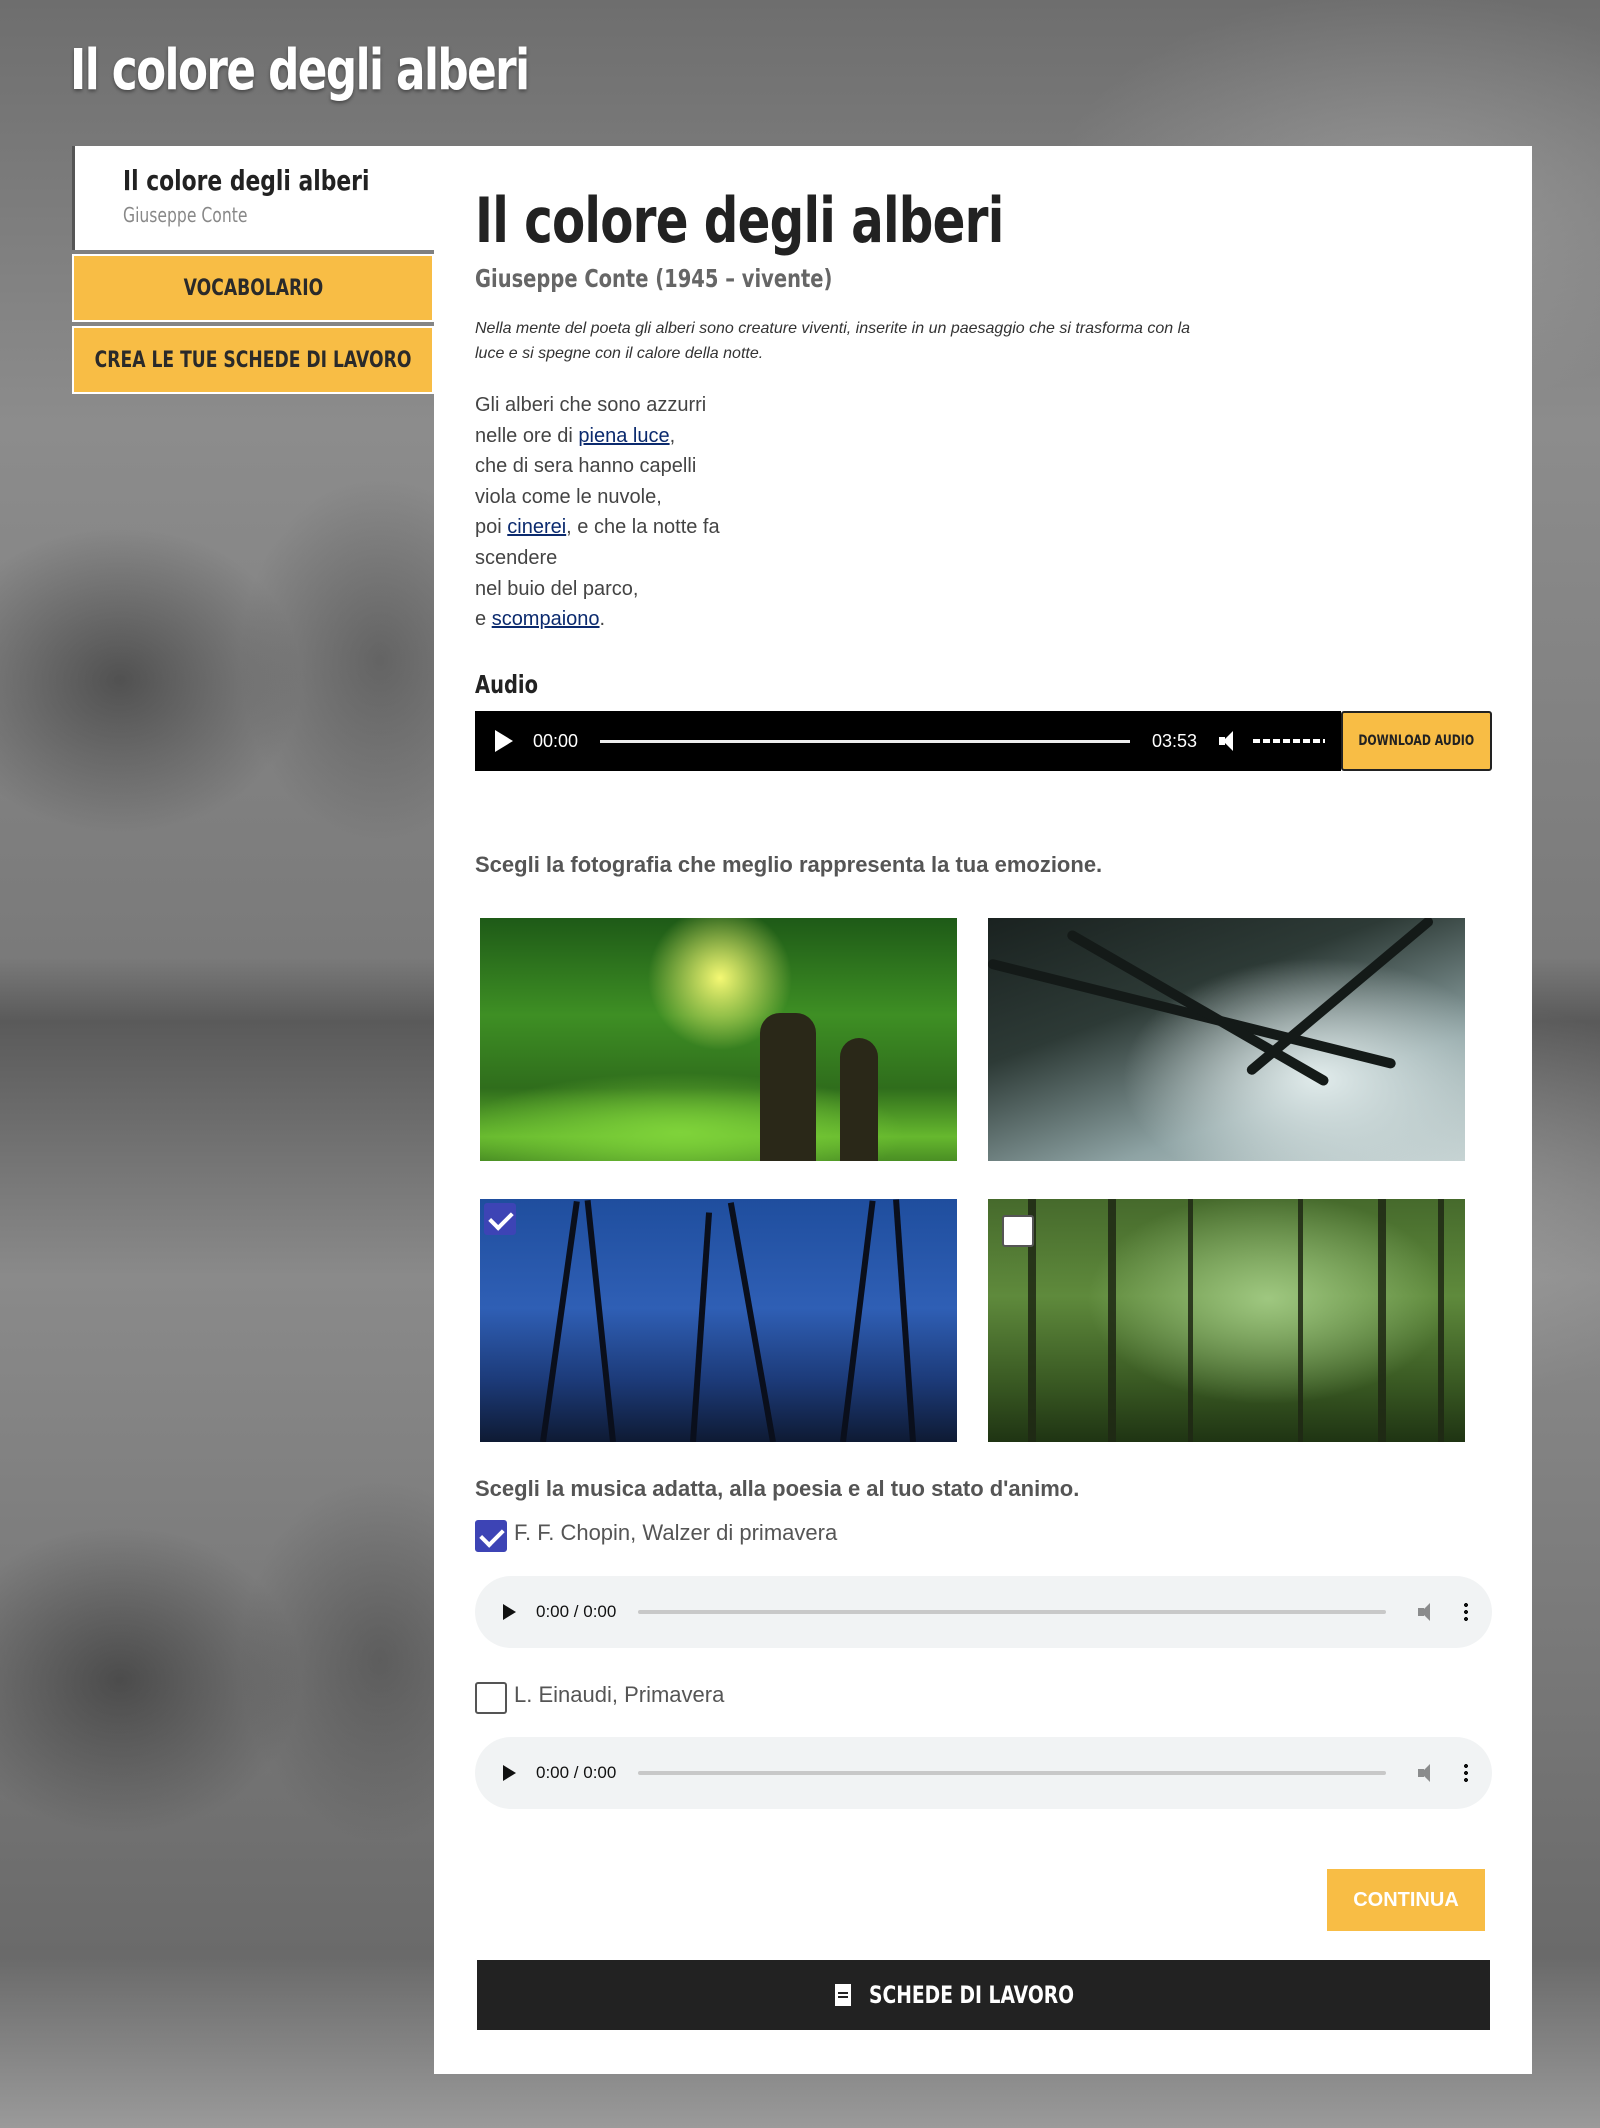 This screenshot has height=2128, width=1600. Describe the element at coordinates (739, 220) in the screenshot. I see `poem-title: Il colore degli alberi` at that location.